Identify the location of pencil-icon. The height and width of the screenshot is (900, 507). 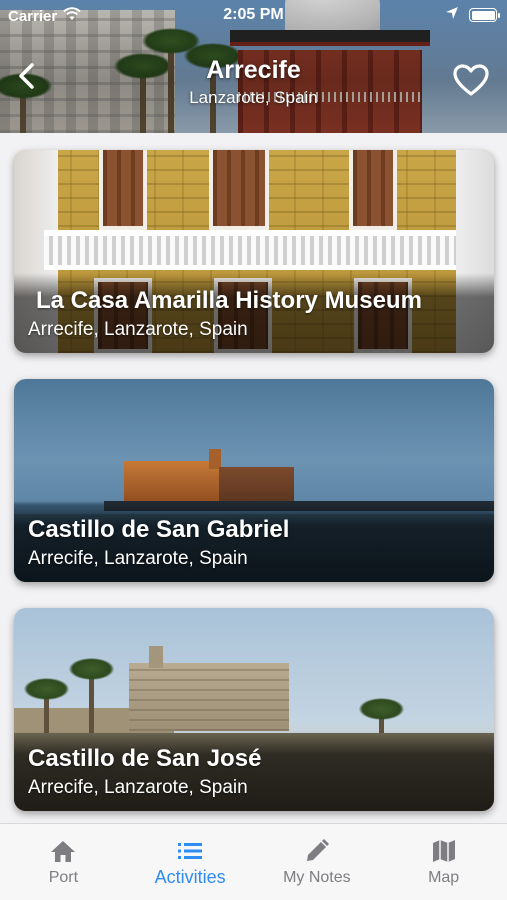
(317, 851).